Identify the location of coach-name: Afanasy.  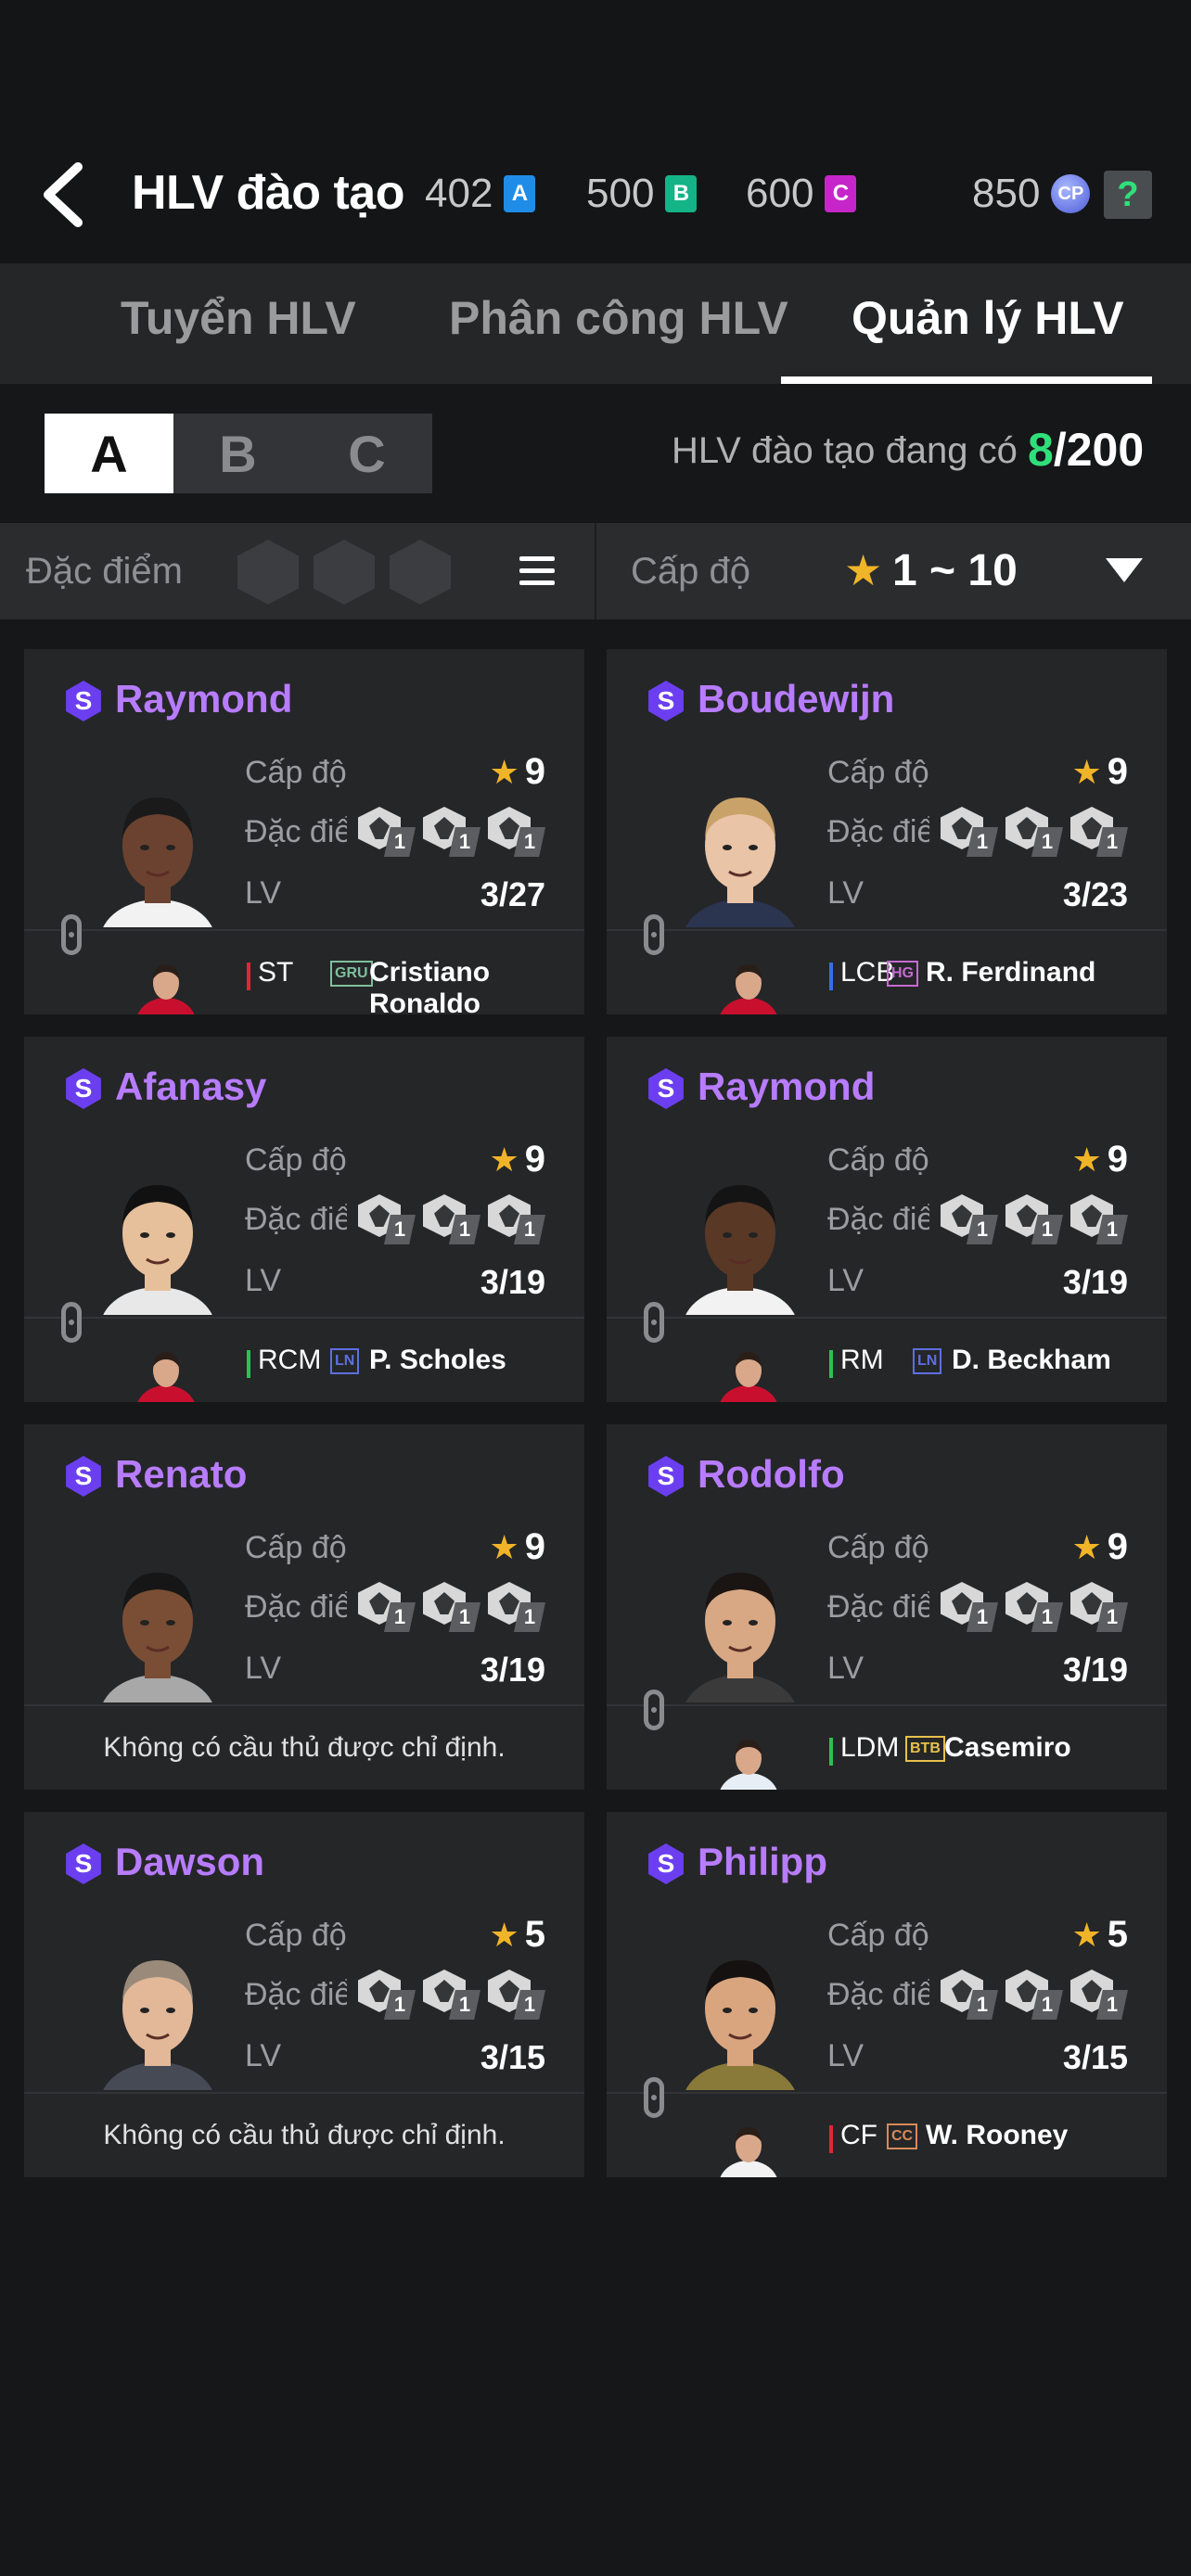
(191, 1086).